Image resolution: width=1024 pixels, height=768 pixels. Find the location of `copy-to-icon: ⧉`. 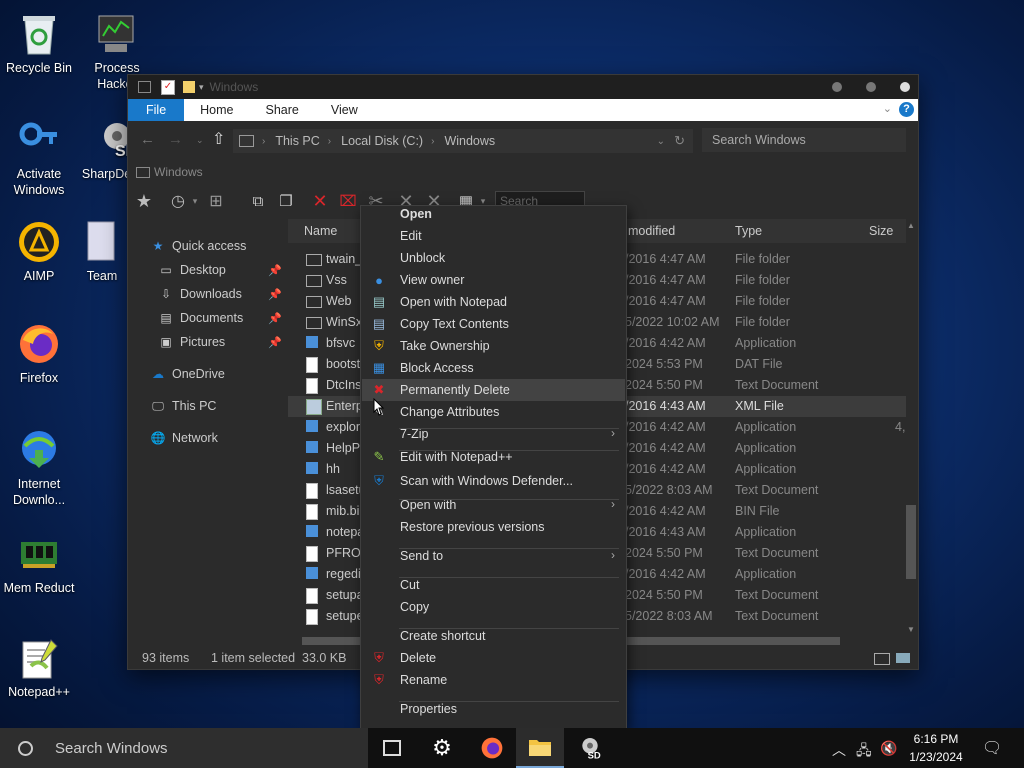

copy-to-icon: ⧉ is located at coordinates (258, 201).